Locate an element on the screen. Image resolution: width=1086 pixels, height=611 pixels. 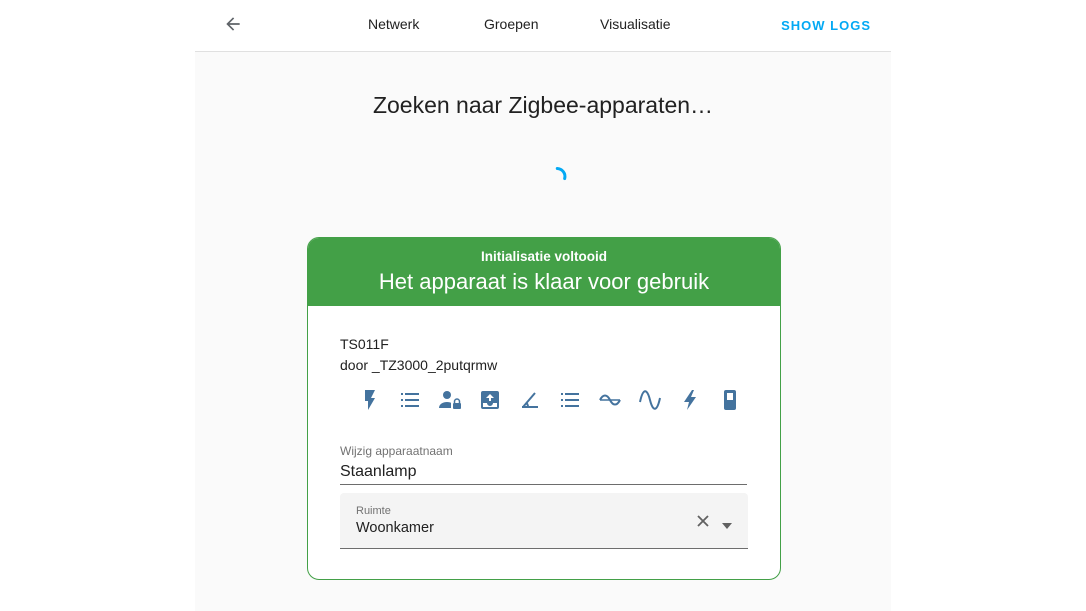
entity-icons is located at coordinates (550, 400).